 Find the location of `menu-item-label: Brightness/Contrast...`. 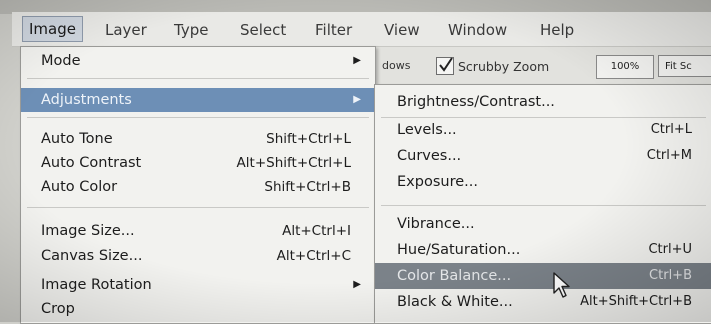

menu-item-label: Brightness/Contrast... is located at coordinates (476, 102).